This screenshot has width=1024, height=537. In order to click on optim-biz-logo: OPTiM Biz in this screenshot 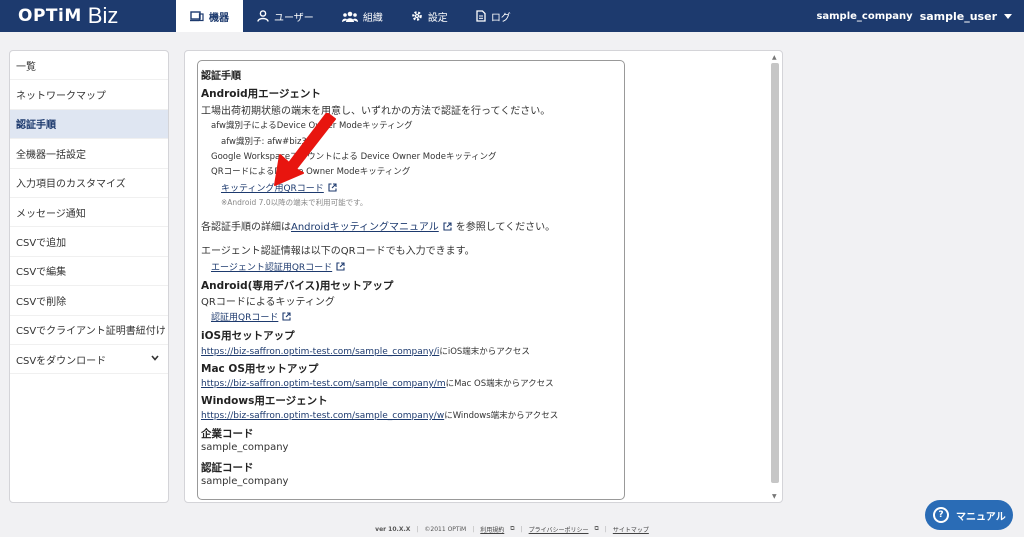, I will do `click(68, 15)`.